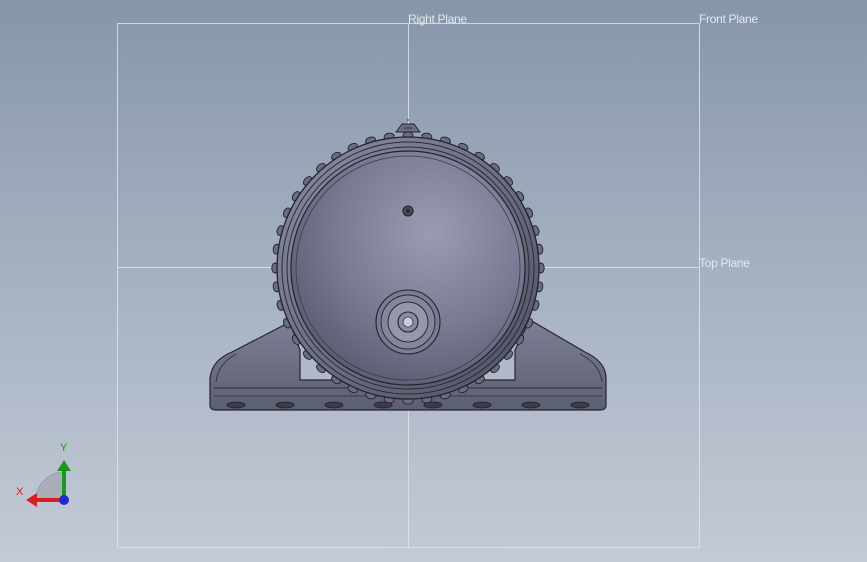  What do you see at coordinates (408, 322) in the screenshot?
I see `hub` at bounding box center [408, 322].